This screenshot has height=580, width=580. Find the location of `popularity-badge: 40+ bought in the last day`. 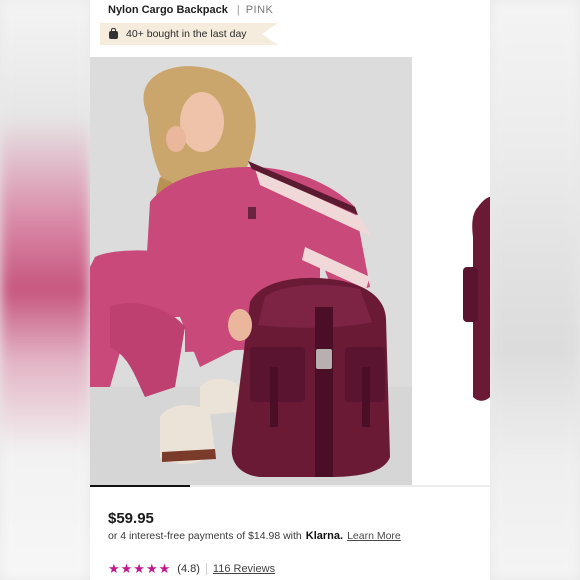

popularity-badge: 40+ bought in the last day is located at coordinates (189, 34).